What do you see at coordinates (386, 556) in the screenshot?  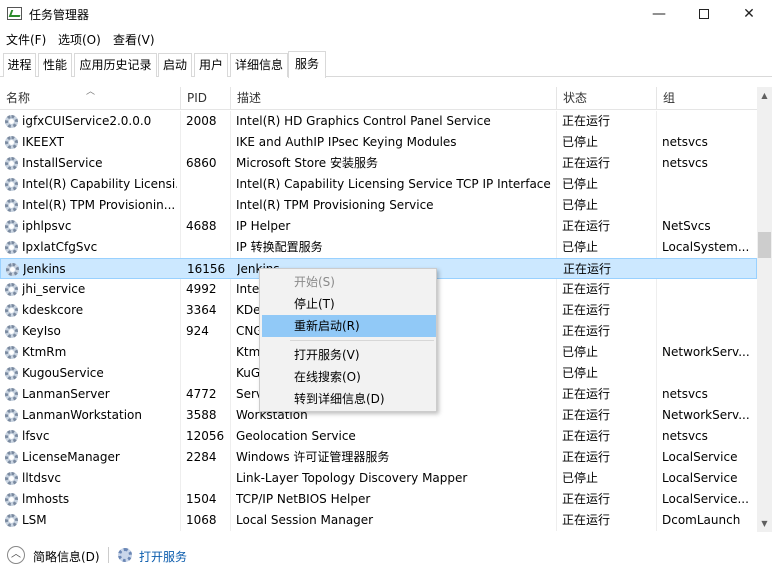 I see `footer-bar: ︿ 简略信息(D) 打开服务` at bounding box center [386, 556].